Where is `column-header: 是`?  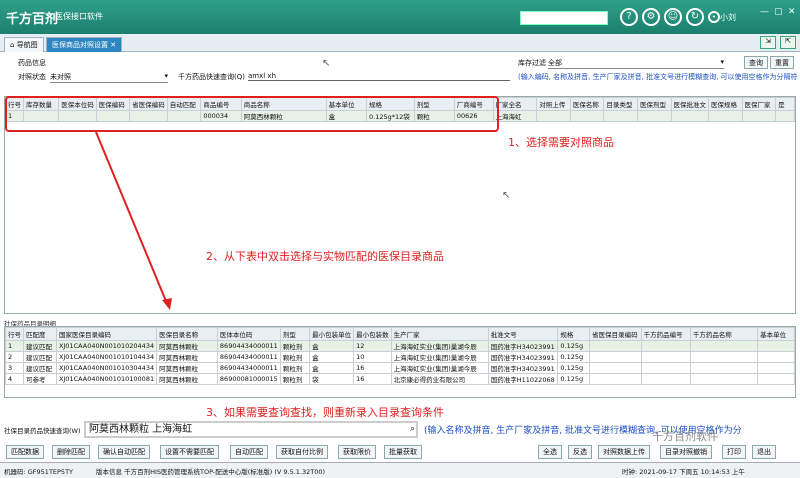 column-header: 是 is located at coordinates (785, 104).